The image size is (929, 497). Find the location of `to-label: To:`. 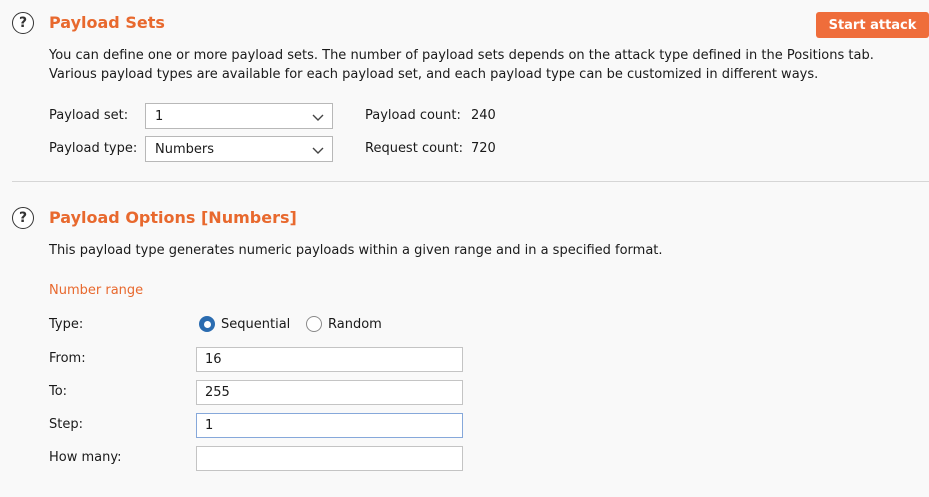

to-label: To: is located at coordinates (58, 391).